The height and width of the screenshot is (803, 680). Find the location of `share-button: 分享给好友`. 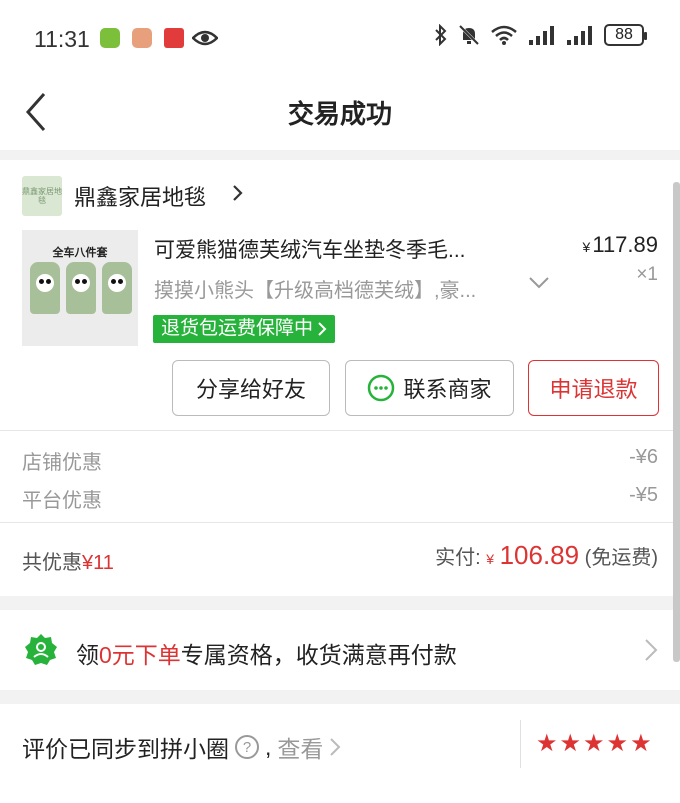

share-button: 分享给好友 is located at coordinates (251, 388).